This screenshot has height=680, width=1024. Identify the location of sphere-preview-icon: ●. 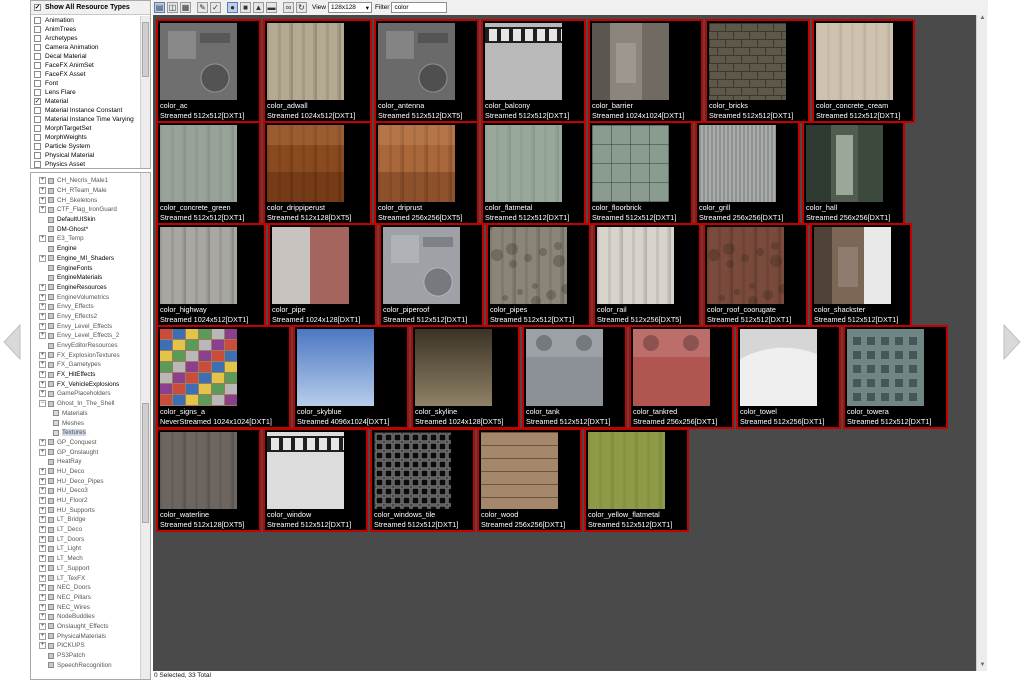
(232, 7).